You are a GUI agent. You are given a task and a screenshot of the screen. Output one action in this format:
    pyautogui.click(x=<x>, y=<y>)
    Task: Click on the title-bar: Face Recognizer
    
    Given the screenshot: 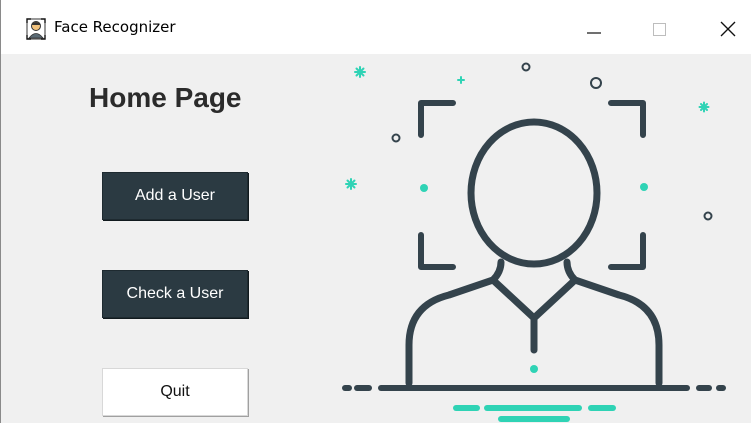 What is the action you would take?
    pyautogui.click(x=376, y=27)
    